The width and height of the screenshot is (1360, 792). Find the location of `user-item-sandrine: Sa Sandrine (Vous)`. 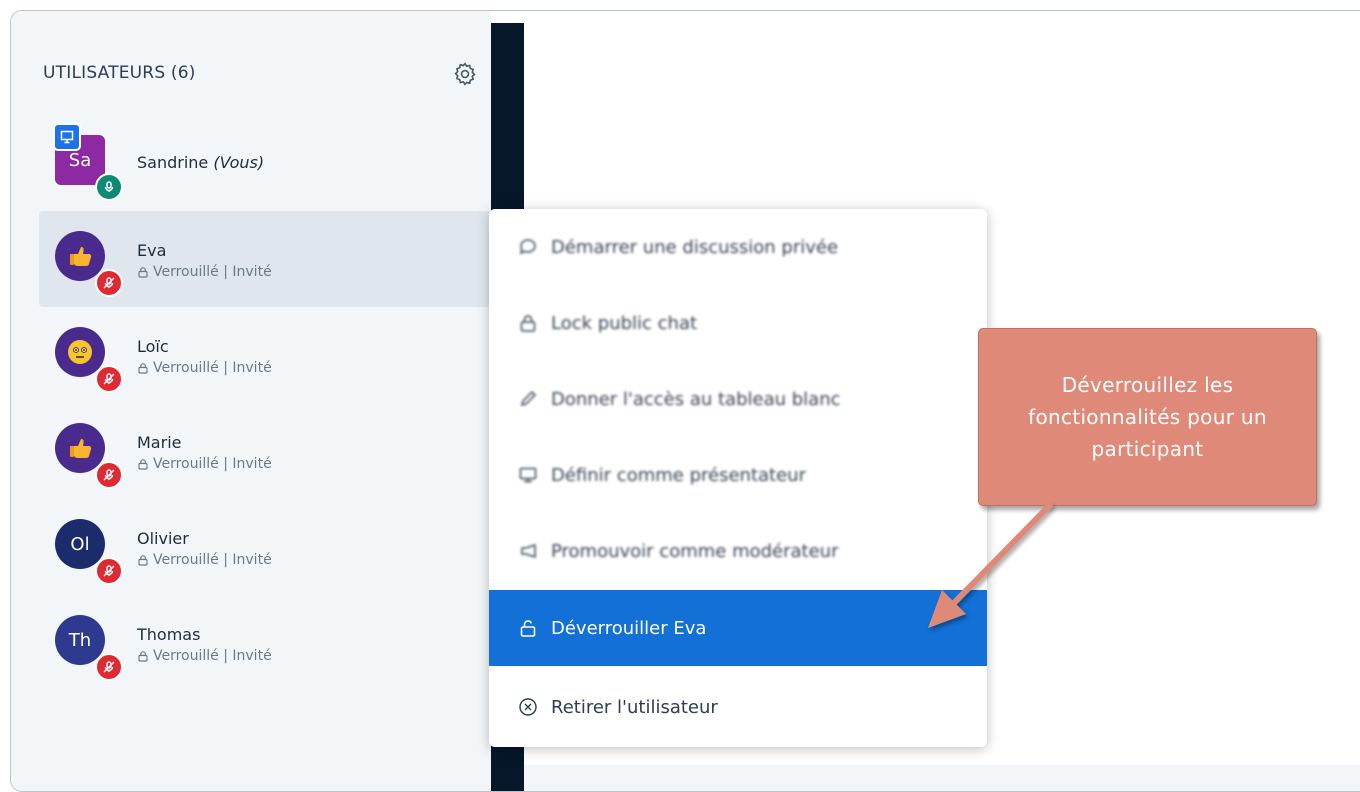

user-item-sandrine: Sa Sandrine (Vous) is located at coordinates (265, 163).